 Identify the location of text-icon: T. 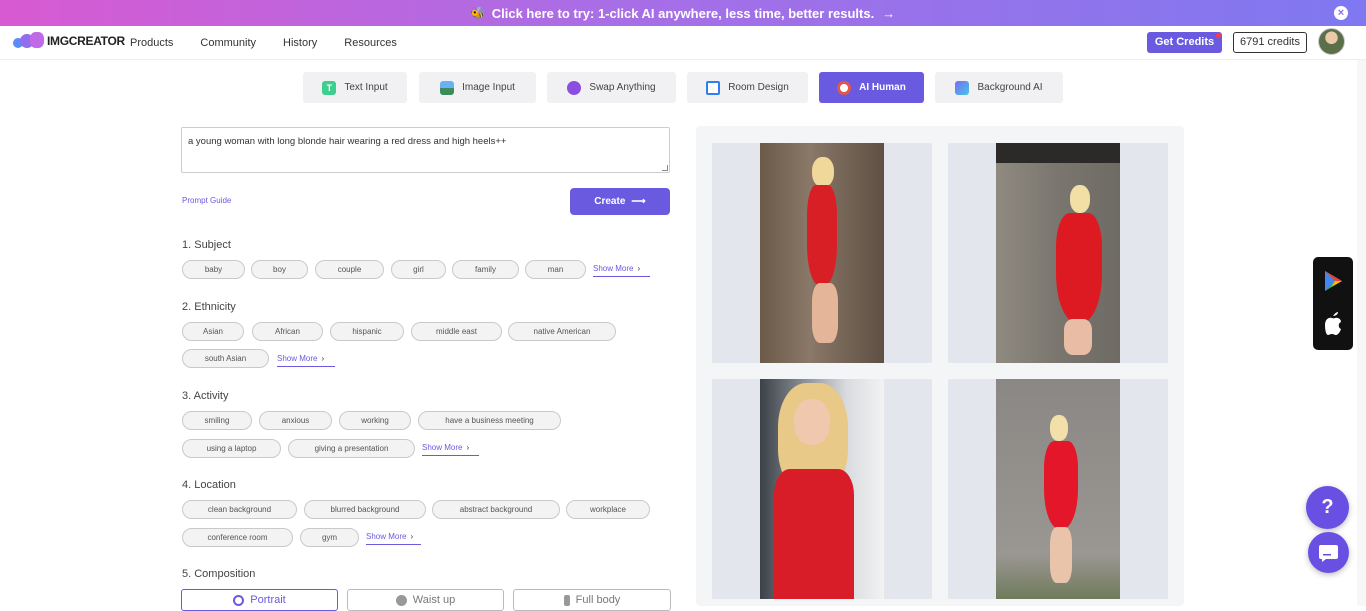
(329, 87).